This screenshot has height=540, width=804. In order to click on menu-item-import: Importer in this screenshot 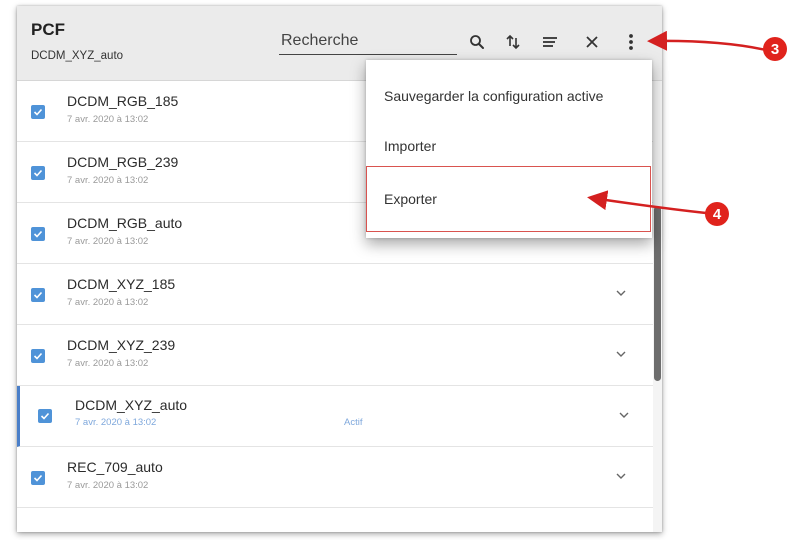, I will do `click(509, 146)`.